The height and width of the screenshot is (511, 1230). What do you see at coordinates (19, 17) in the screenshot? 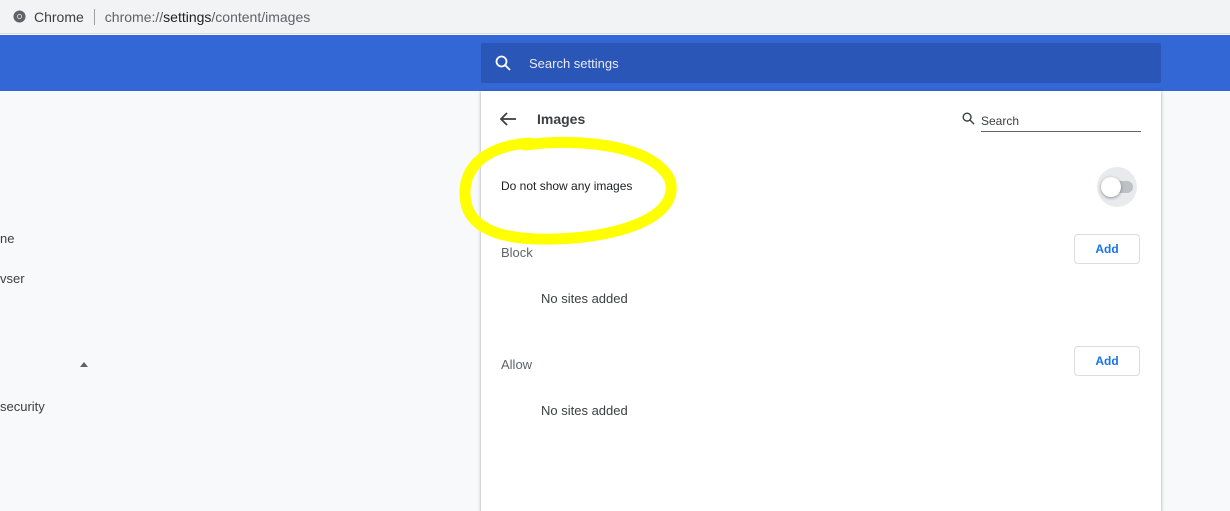
I see `chrome-icon` at bounding box center [19, 17].